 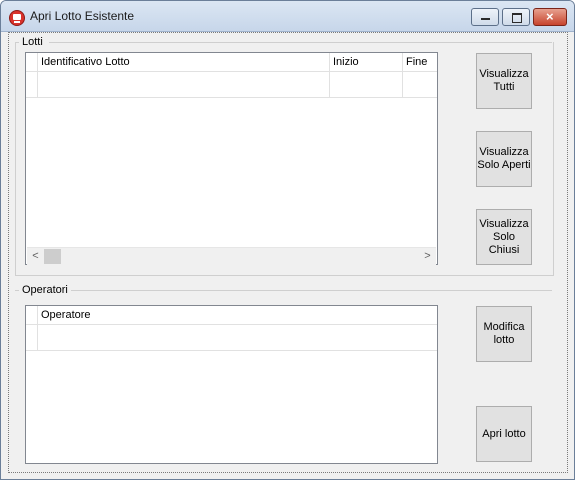 I want to click on apri-lotto-button: Apri lotto, so click(x=504, y=434).